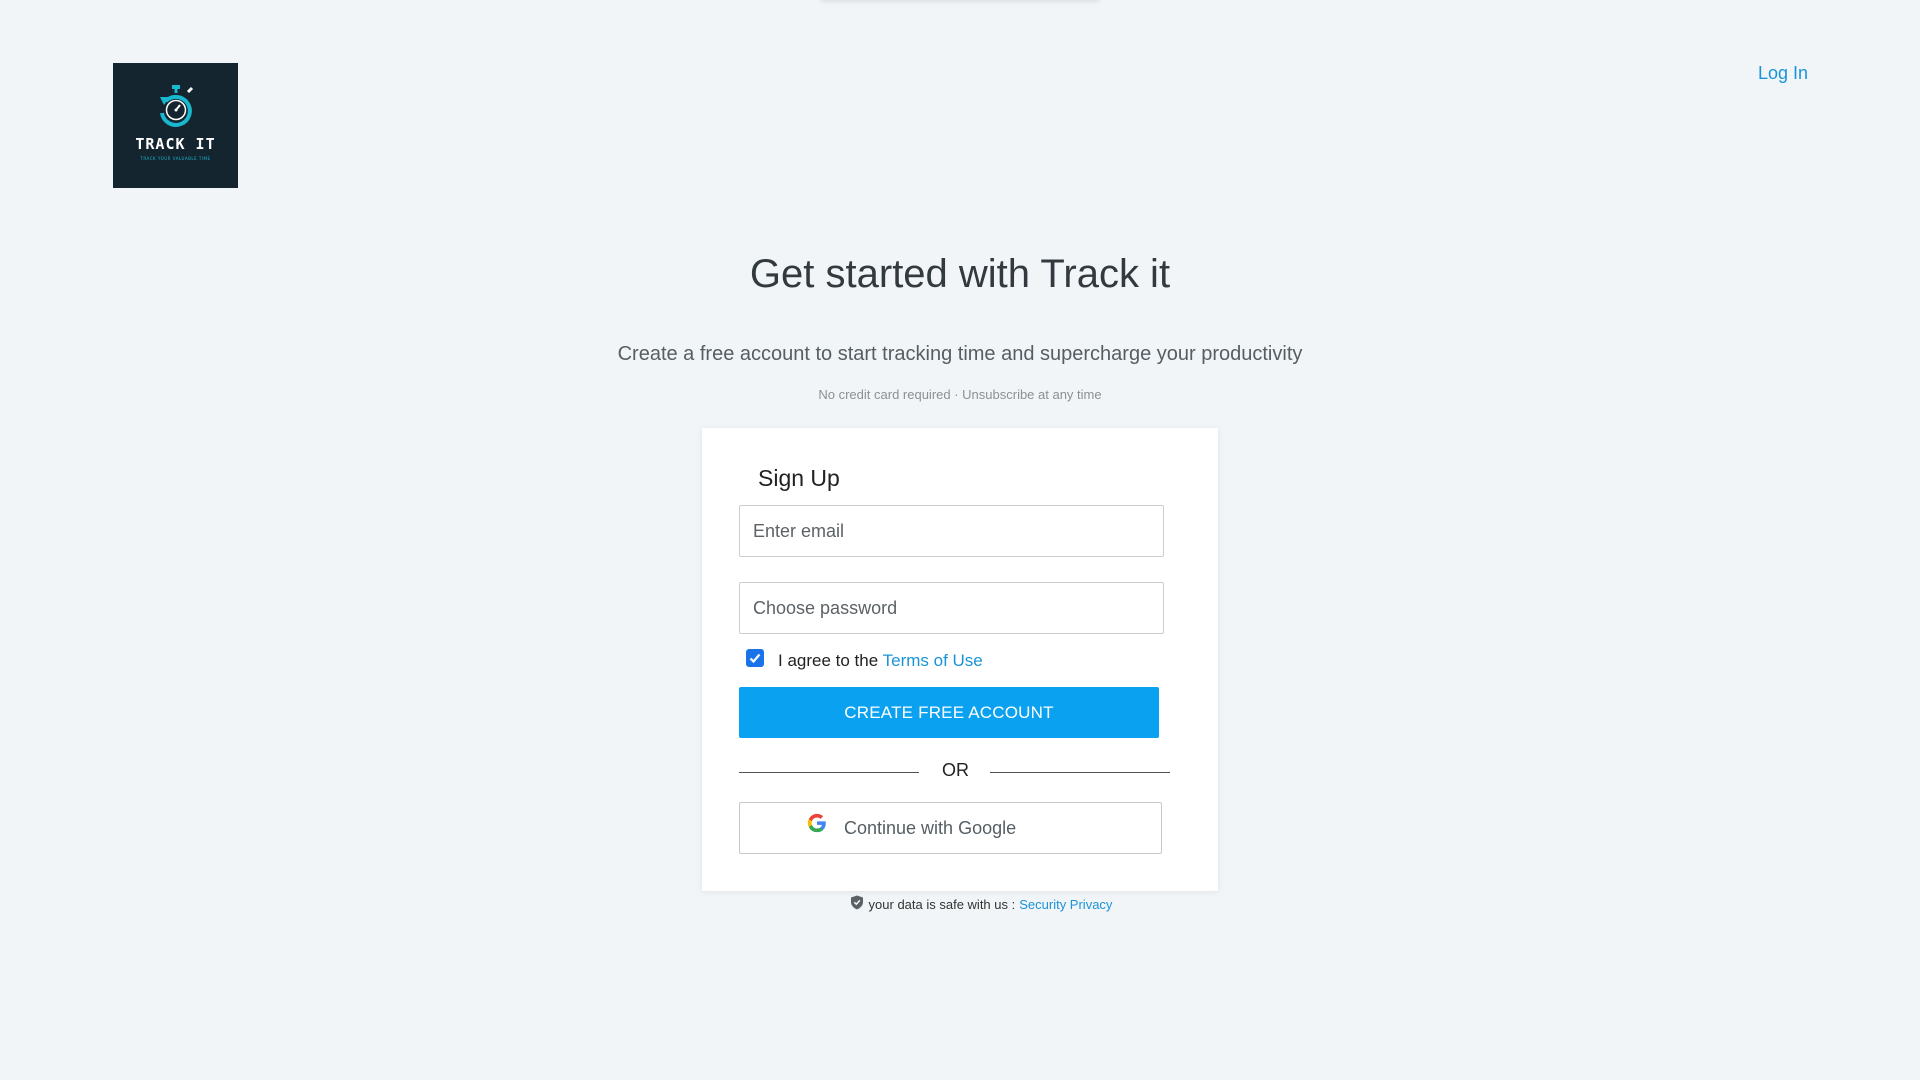  What do you see at coordinates (816, 823) in the screenshot?
I see `google-icon` at bounding box center [816, 823].